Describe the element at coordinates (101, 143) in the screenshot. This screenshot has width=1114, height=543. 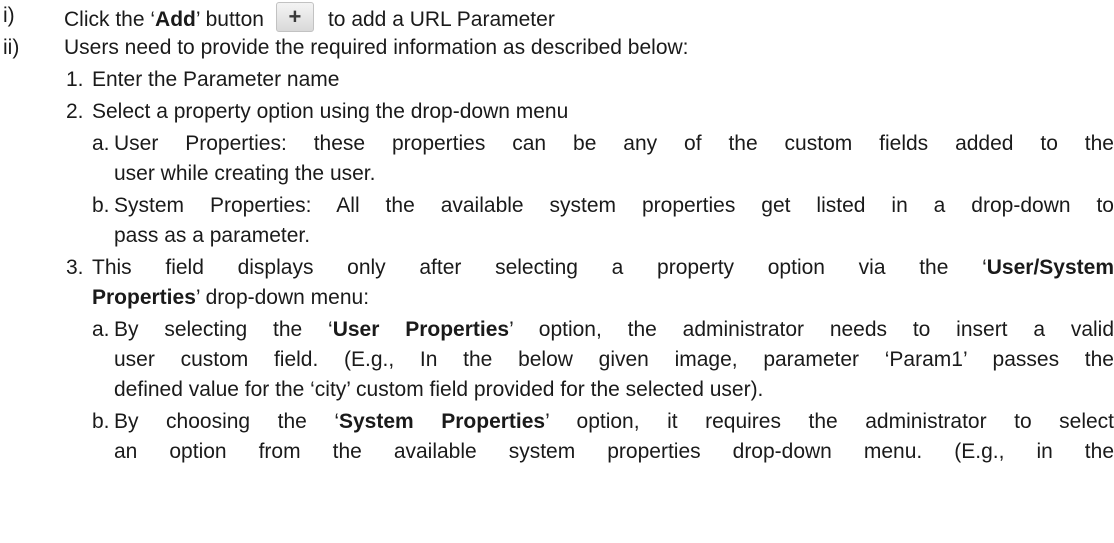
I see `sub-item-2a-label: a.` at that location.